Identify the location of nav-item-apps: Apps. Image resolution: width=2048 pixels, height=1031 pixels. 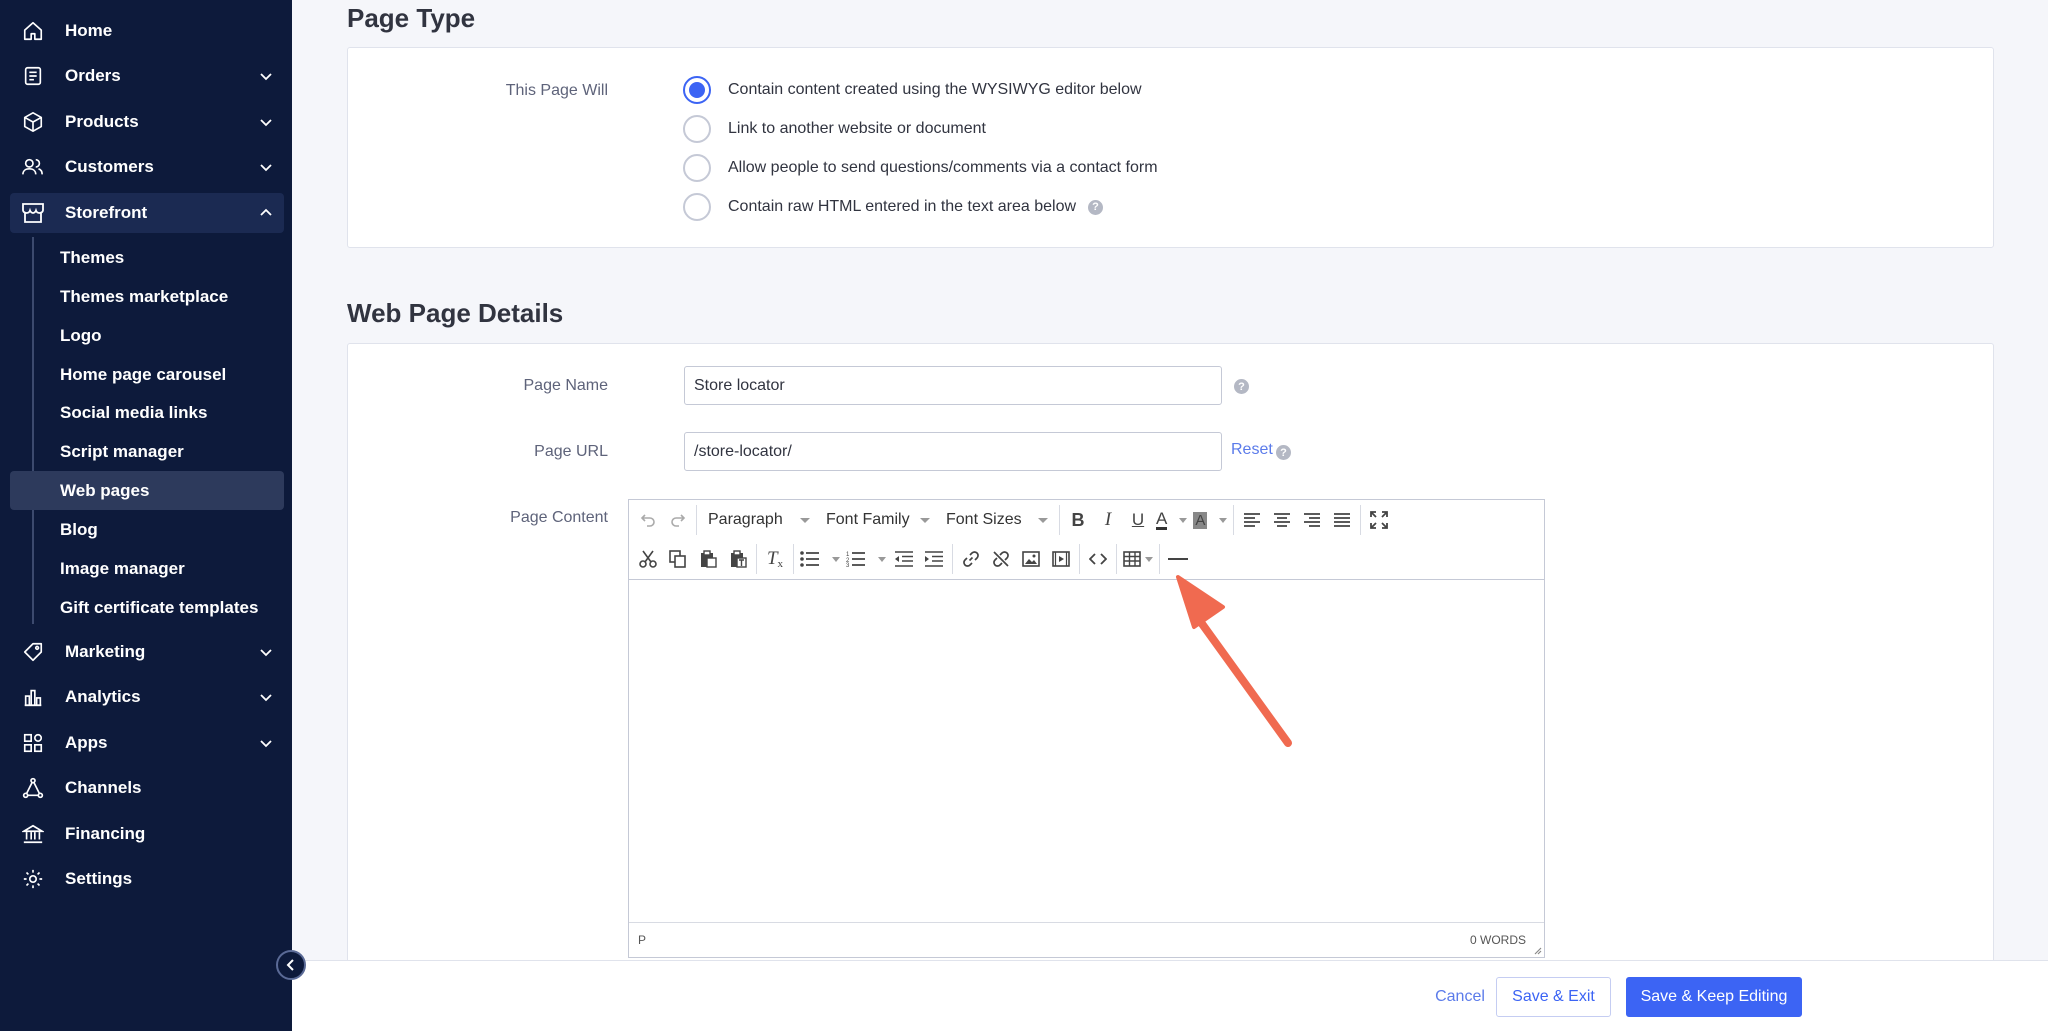
(147, 743).